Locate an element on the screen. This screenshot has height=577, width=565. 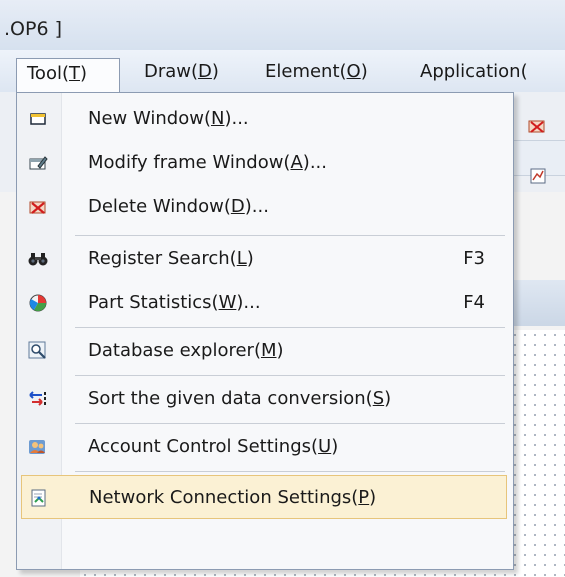
menu-item-label: Network Connection Settings(P) is located at coordinates (233, 497).